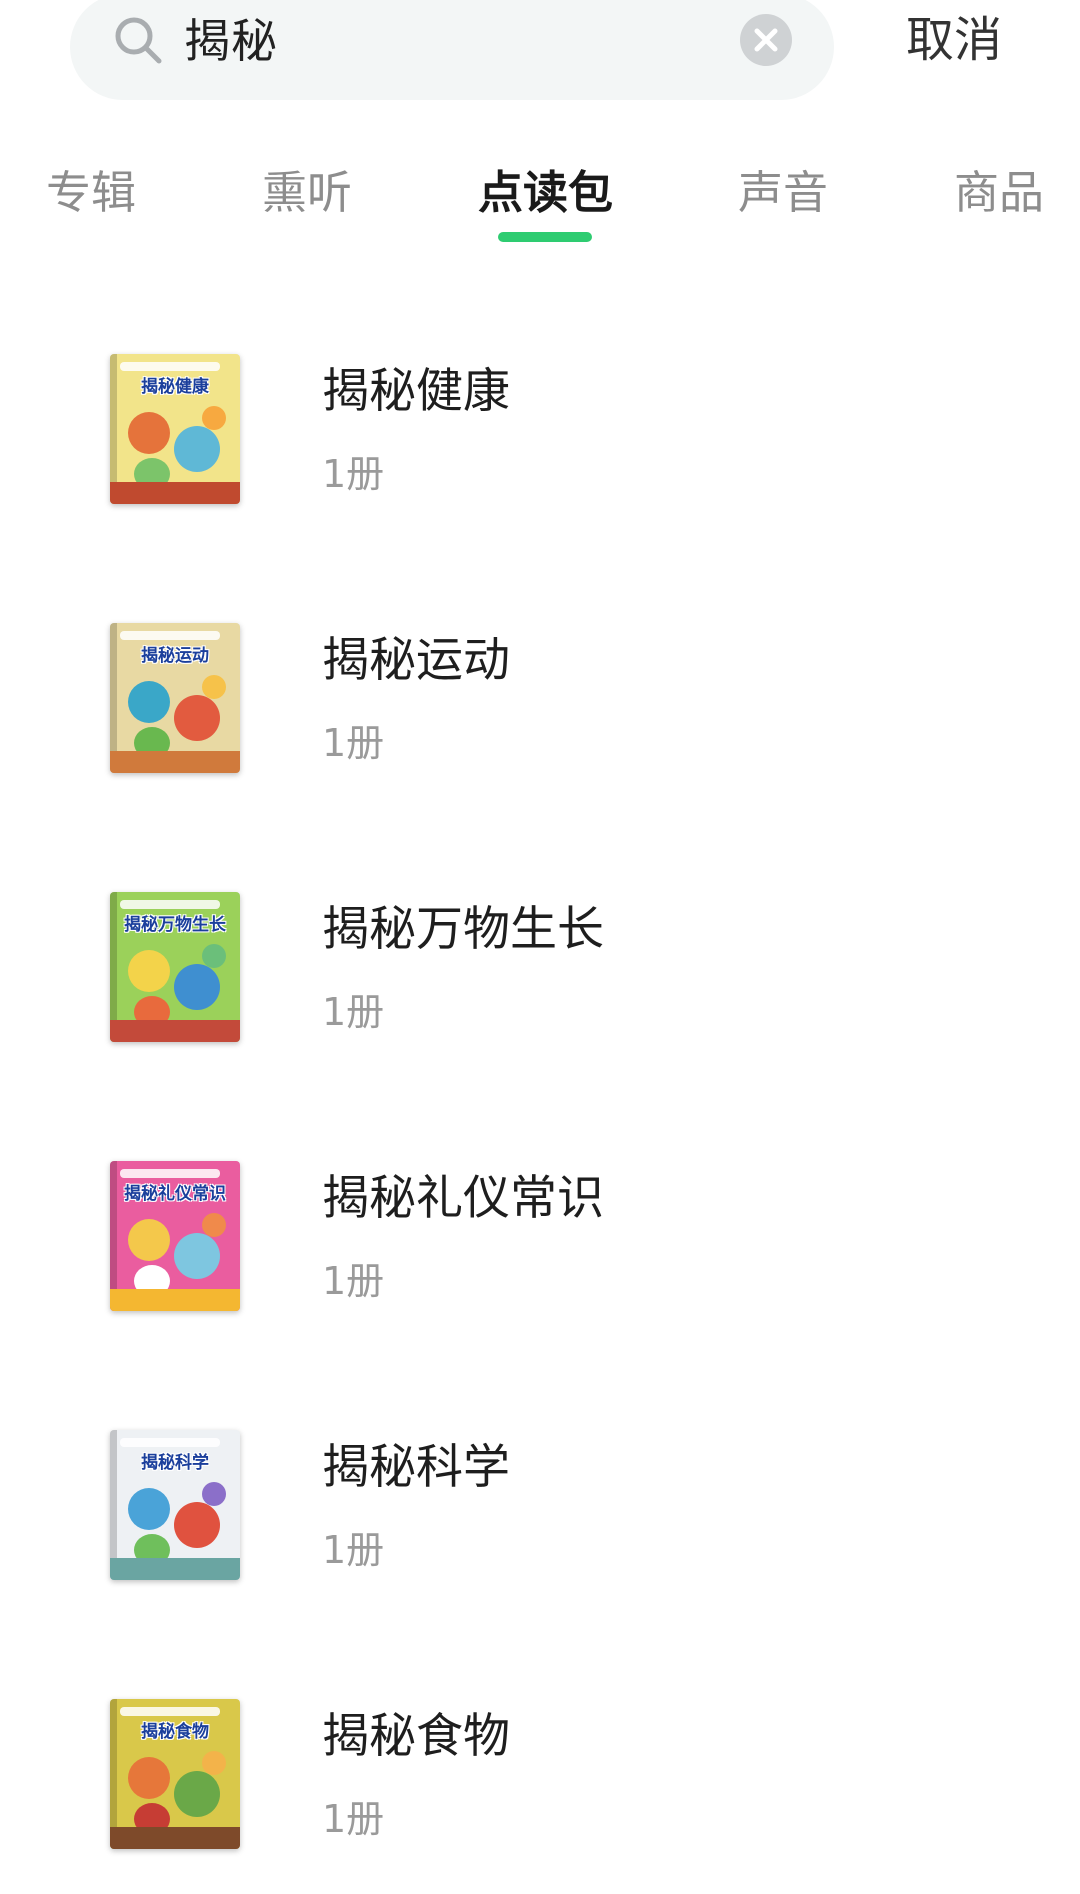 The width and height of the screenshot is (1080, 1894). What do you see at coordinates (91, 193) in the screenshot?
I see `tab-albums: 专辑` at bounding box center [91, 193].